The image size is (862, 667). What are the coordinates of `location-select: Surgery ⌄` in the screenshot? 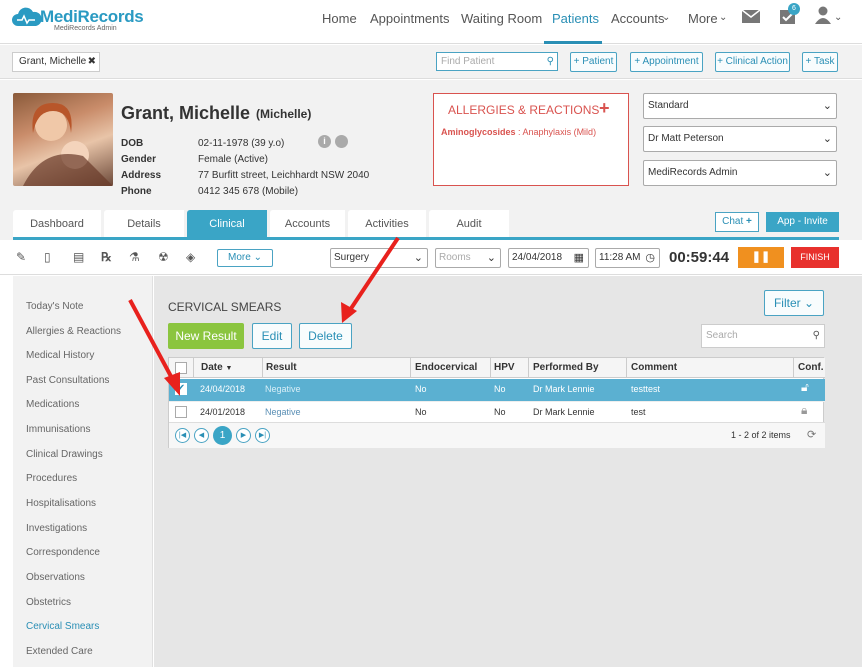 It's located at (379, 258).